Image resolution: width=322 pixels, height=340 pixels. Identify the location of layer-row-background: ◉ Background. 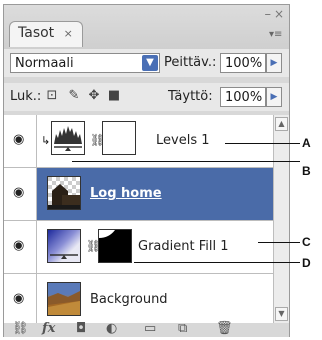
(138, 300).